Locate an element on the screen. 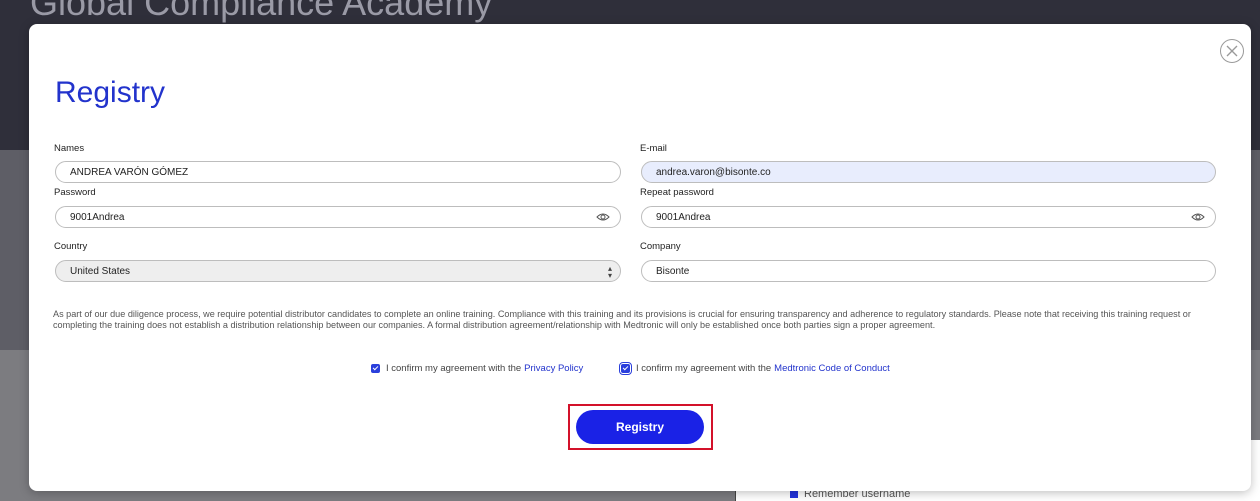 The width and height of the screenshot is (1260, 501). names-value: ANDREA VARÓN GÓMEZ is located at coordinates (129, 172).